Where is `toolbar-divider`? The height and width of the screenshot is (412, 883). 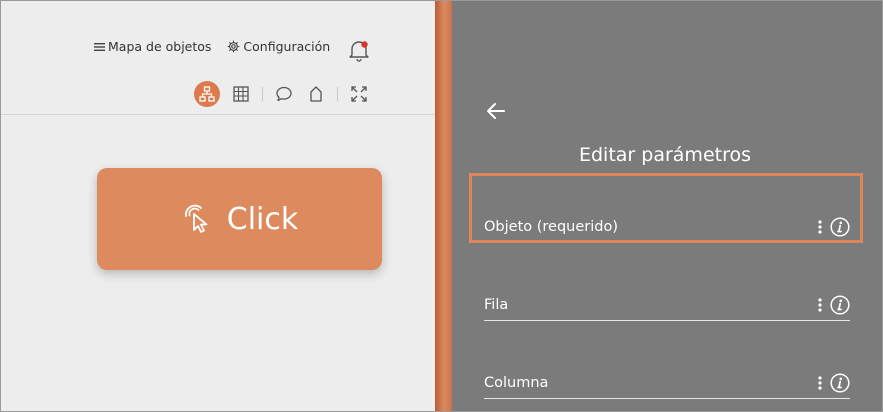
toolbar-divider is located at coordinates (218, 114).